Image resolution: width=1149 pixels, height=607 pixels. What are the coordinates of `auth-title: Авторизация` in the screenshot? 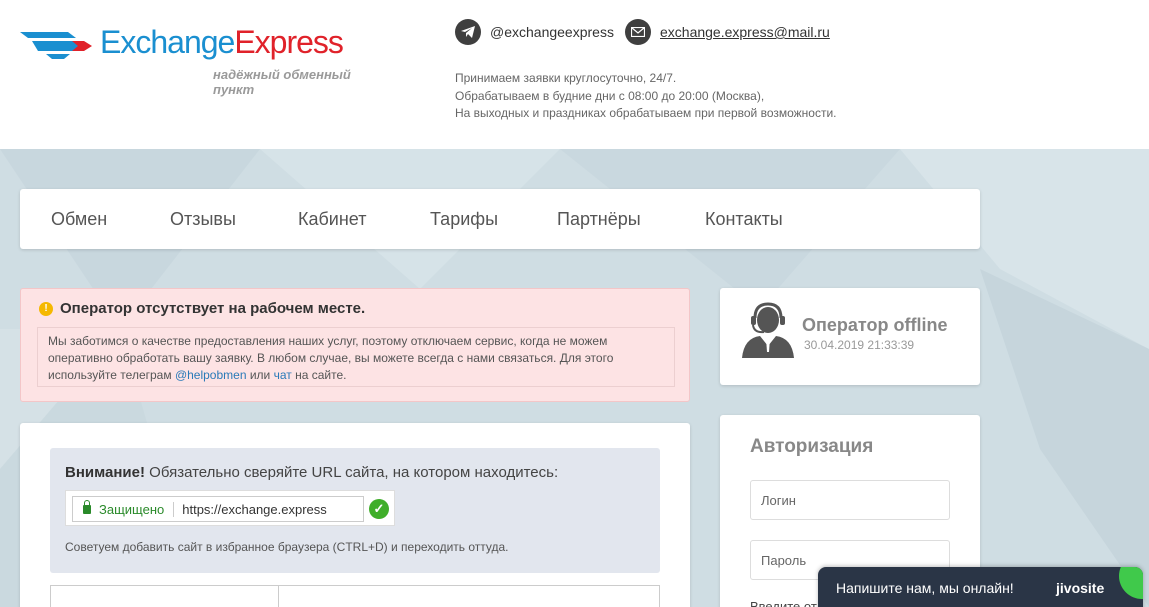 It's located at (812, 446).